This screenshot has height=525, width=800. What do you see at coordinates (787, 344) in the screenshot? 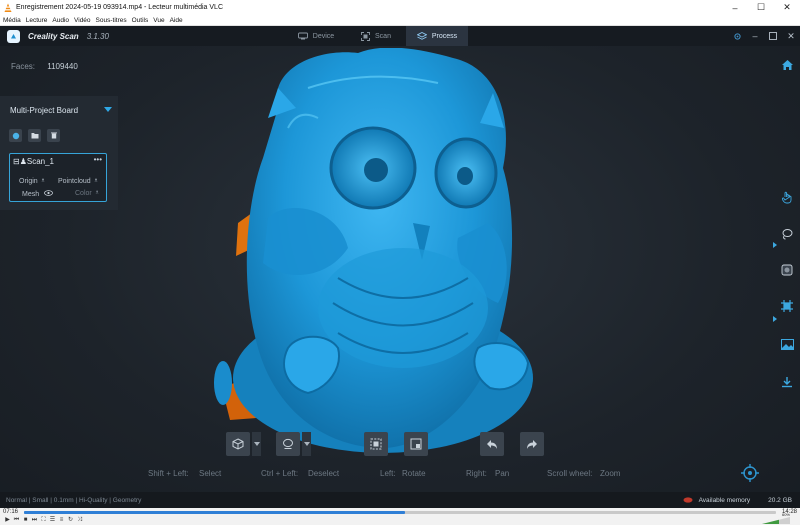
I see `image-texture-icon` at bounding box center [787, 344].